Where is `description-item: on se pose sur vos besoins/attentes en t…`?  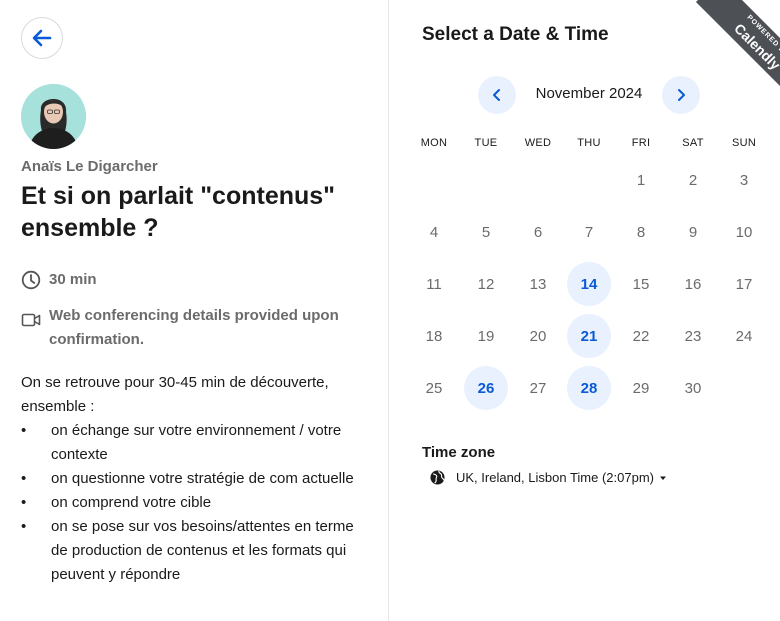 description-item: on se pose sur vos besoins/attentes en t… is located at coordinates (193, 551).